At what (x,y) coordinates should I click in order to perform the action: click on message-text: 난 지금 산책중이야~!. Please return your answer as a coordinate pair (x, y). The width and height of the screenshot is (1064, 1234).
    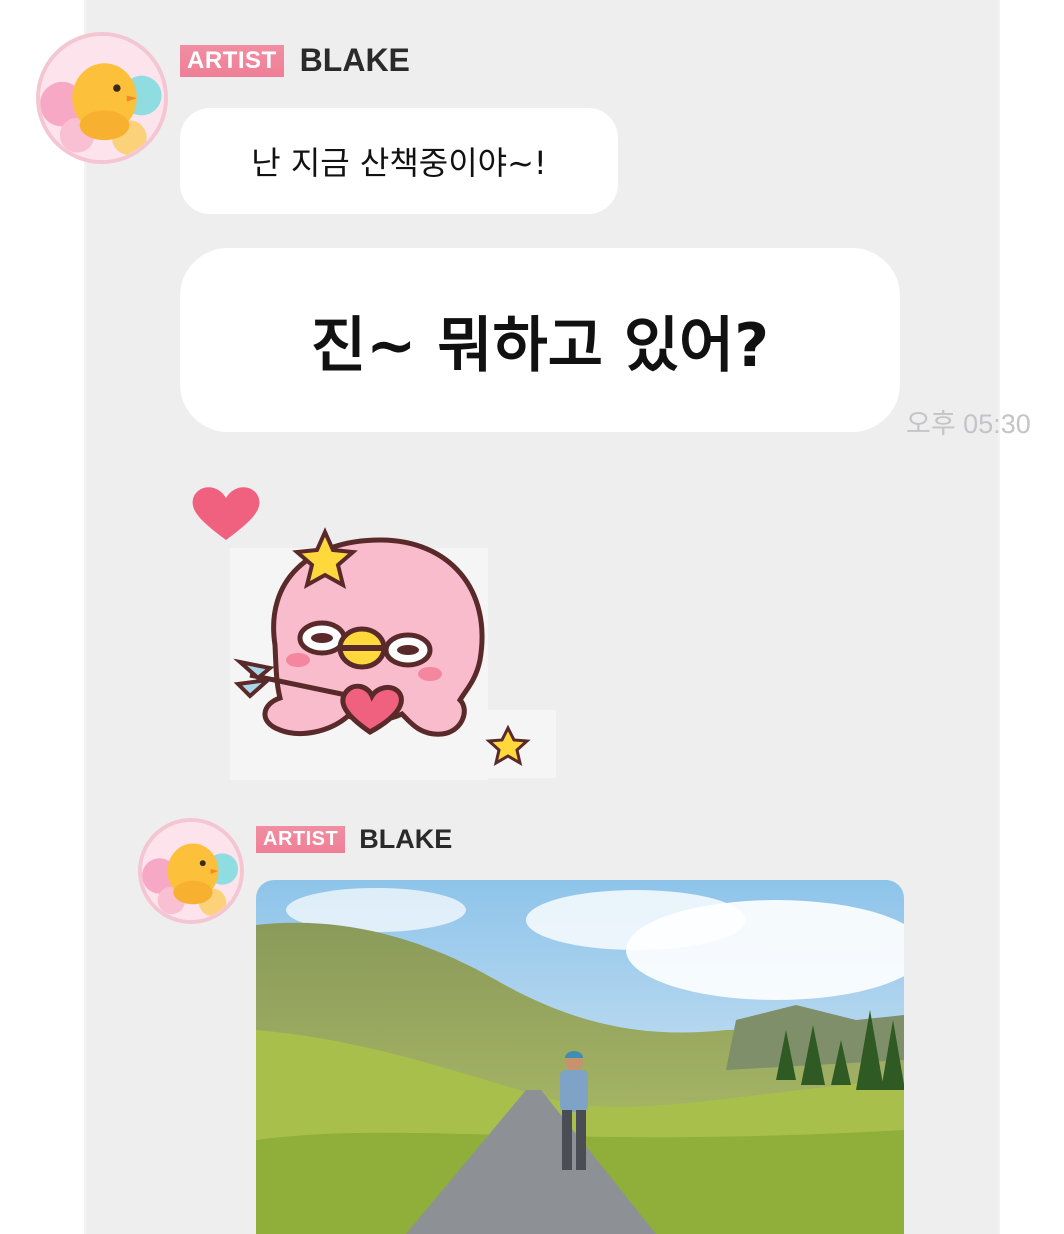
    Looking at the image, I should click on (399, 163).